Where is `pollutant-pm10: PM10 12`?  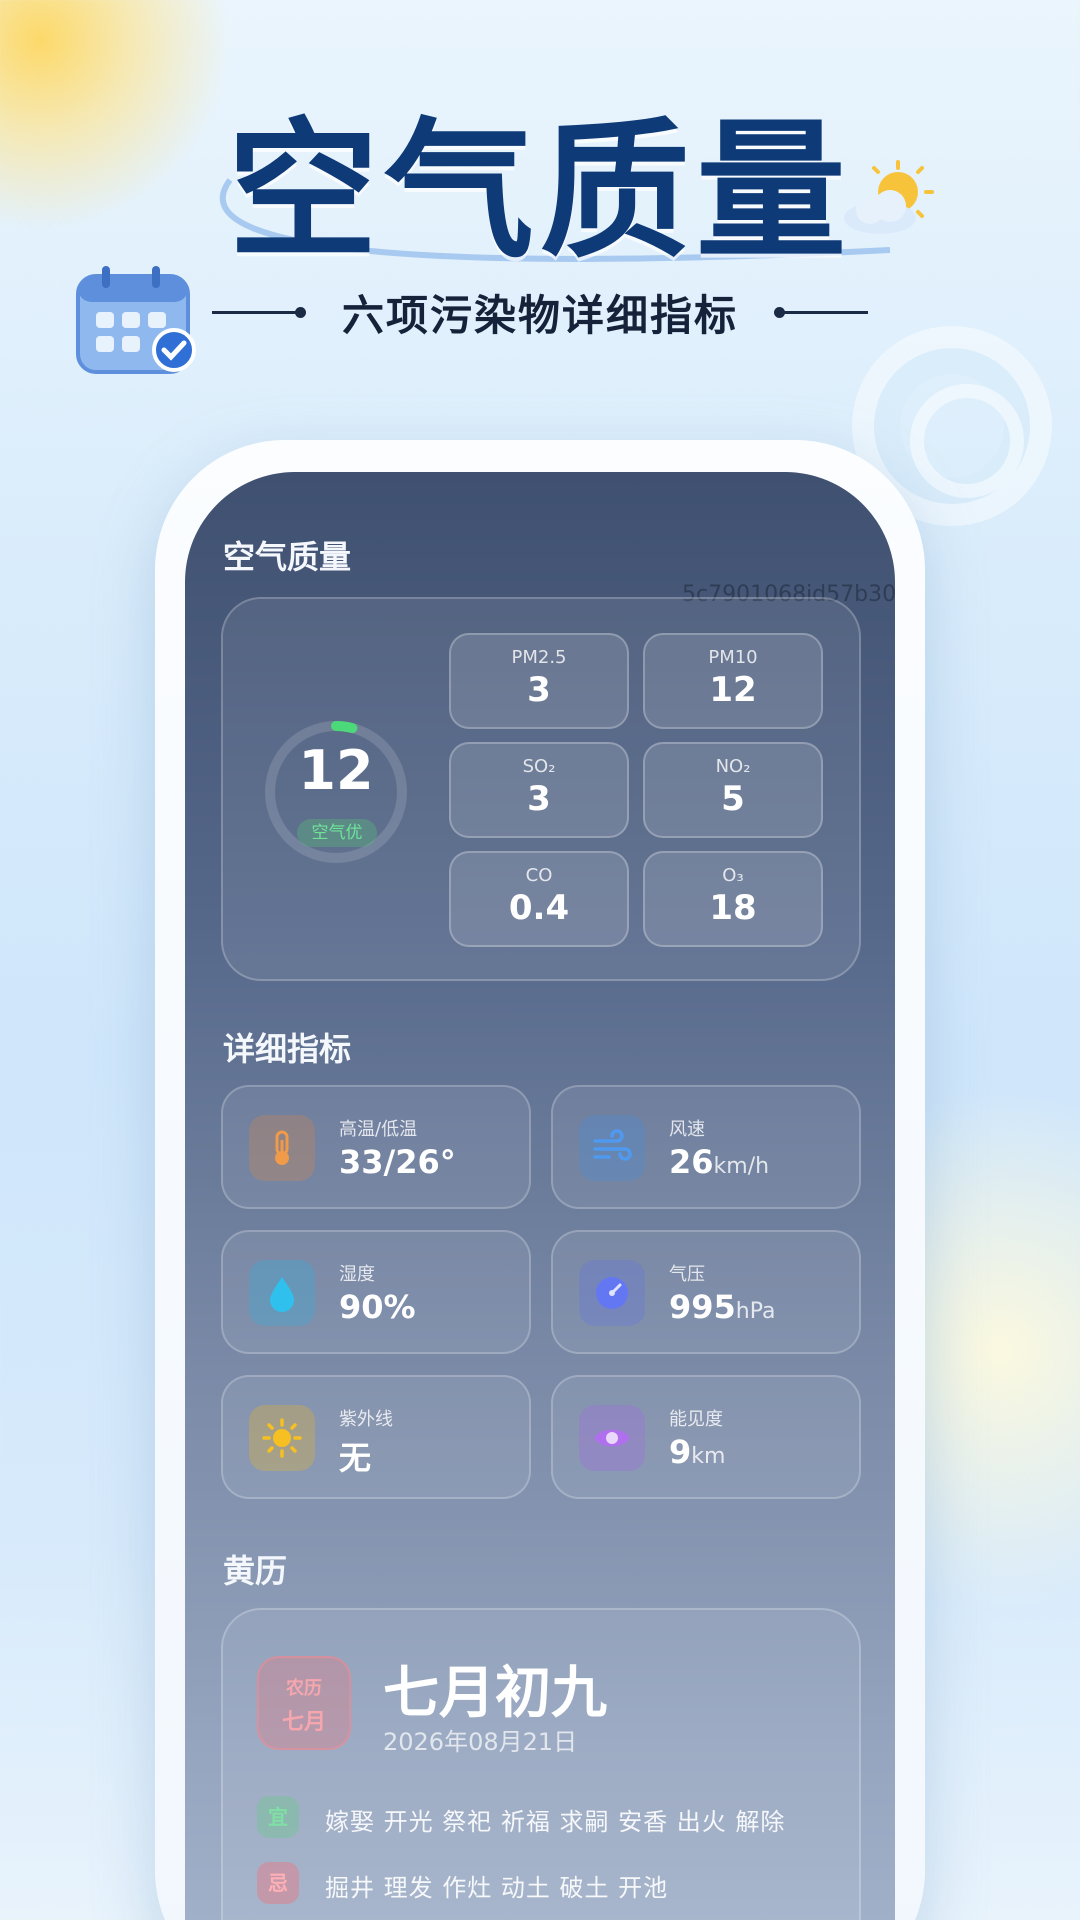
pollutant-pm10: PM10 12 is located at coordinates (733, 681).